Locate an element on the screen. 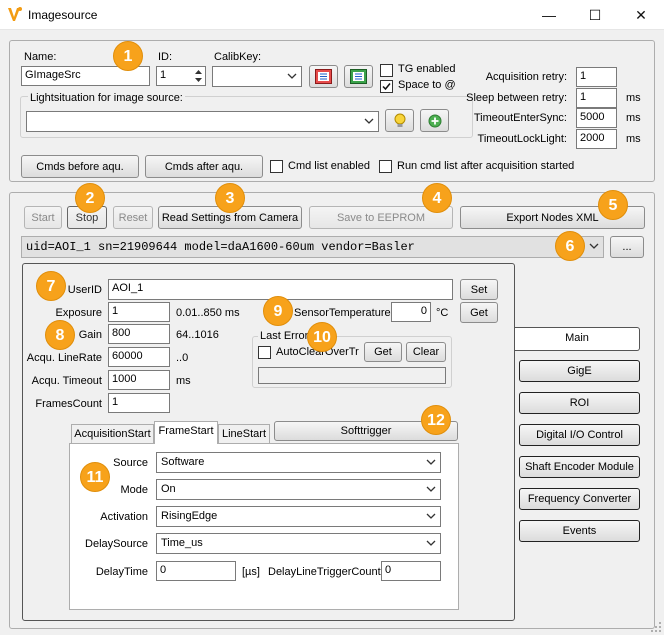 The height and width of the screenshot is (635, 664). add-light-button is located at coordinates (434, 120).